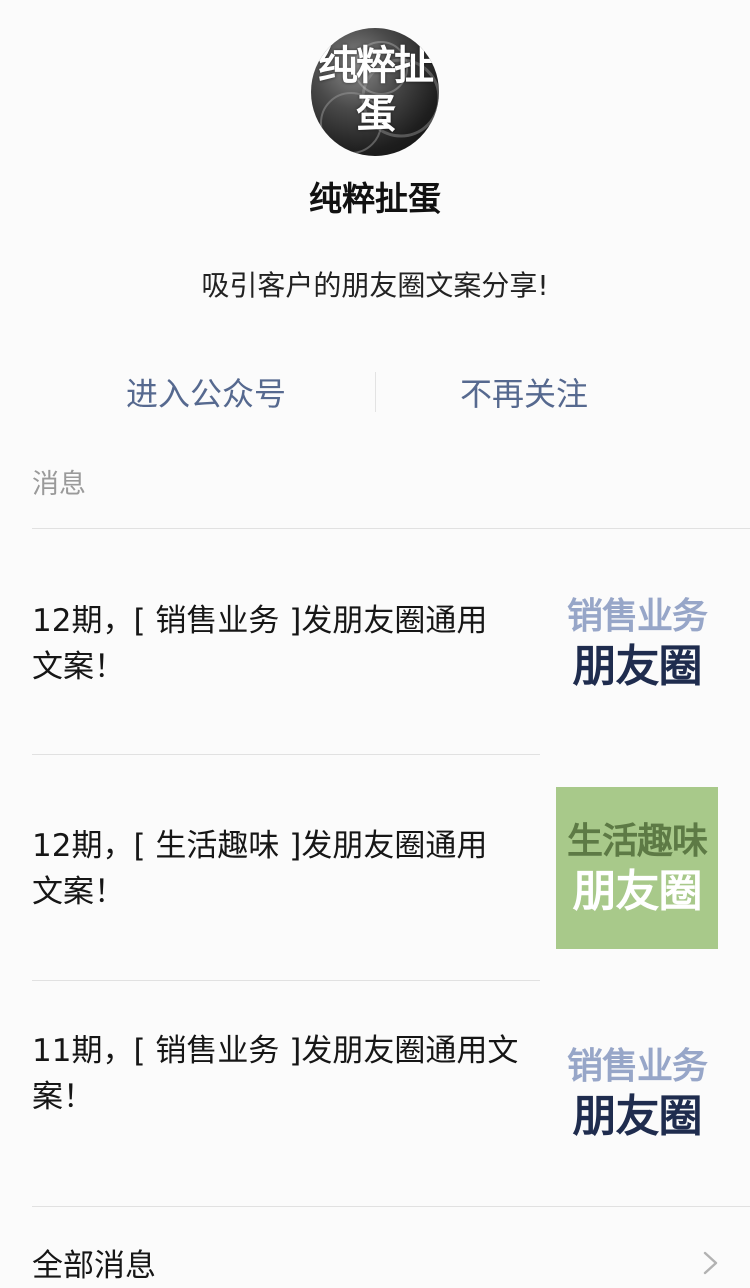  What do you see at coordinates (59, 484) in the screenshot?
I see `section-label-messages: 消息` at bounding box center [59, 484].